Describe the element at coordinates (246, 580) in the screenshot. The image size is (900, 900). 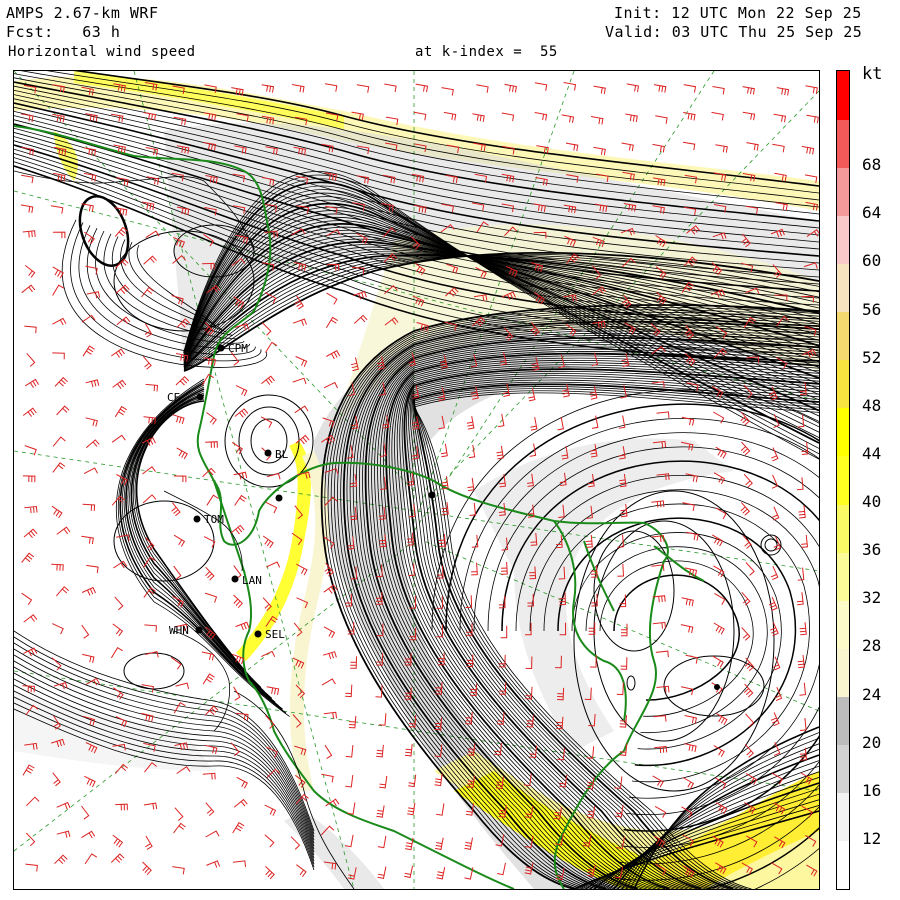
I see `station-lan: LAN` at that location.